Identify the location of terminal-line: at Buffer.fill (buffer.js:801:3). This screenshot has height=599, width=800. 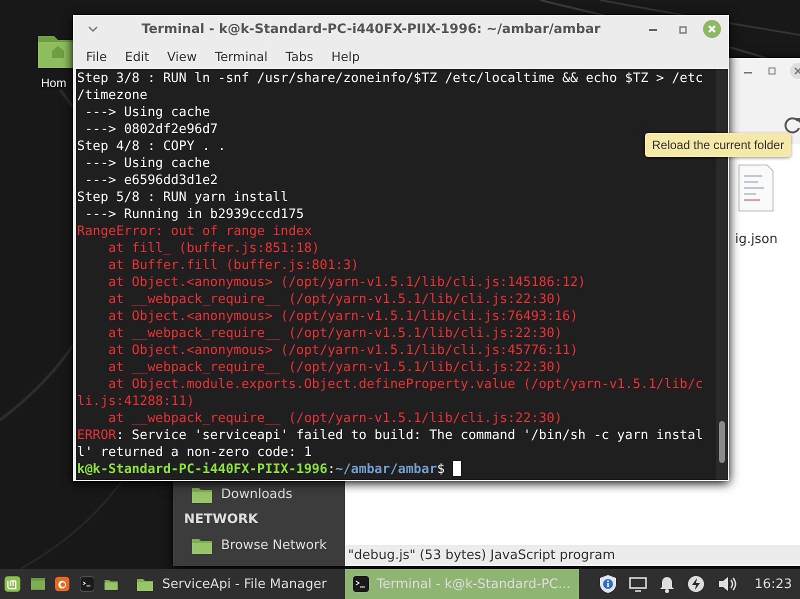
(233, 265).